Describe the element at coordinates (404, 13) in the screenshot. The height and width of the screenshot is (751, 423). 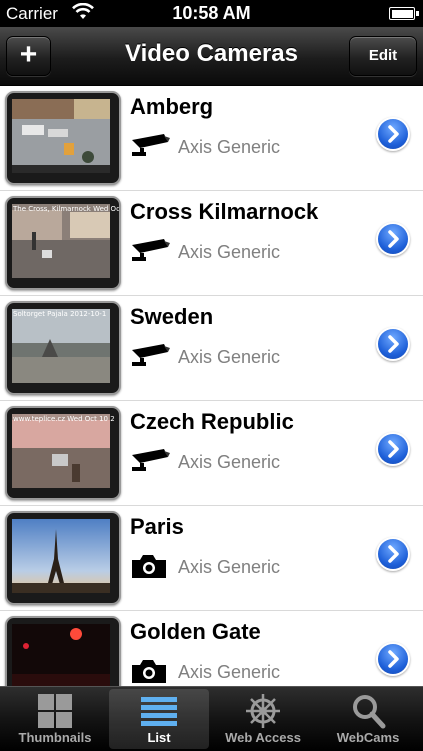
I see `battery-icon` at that location.